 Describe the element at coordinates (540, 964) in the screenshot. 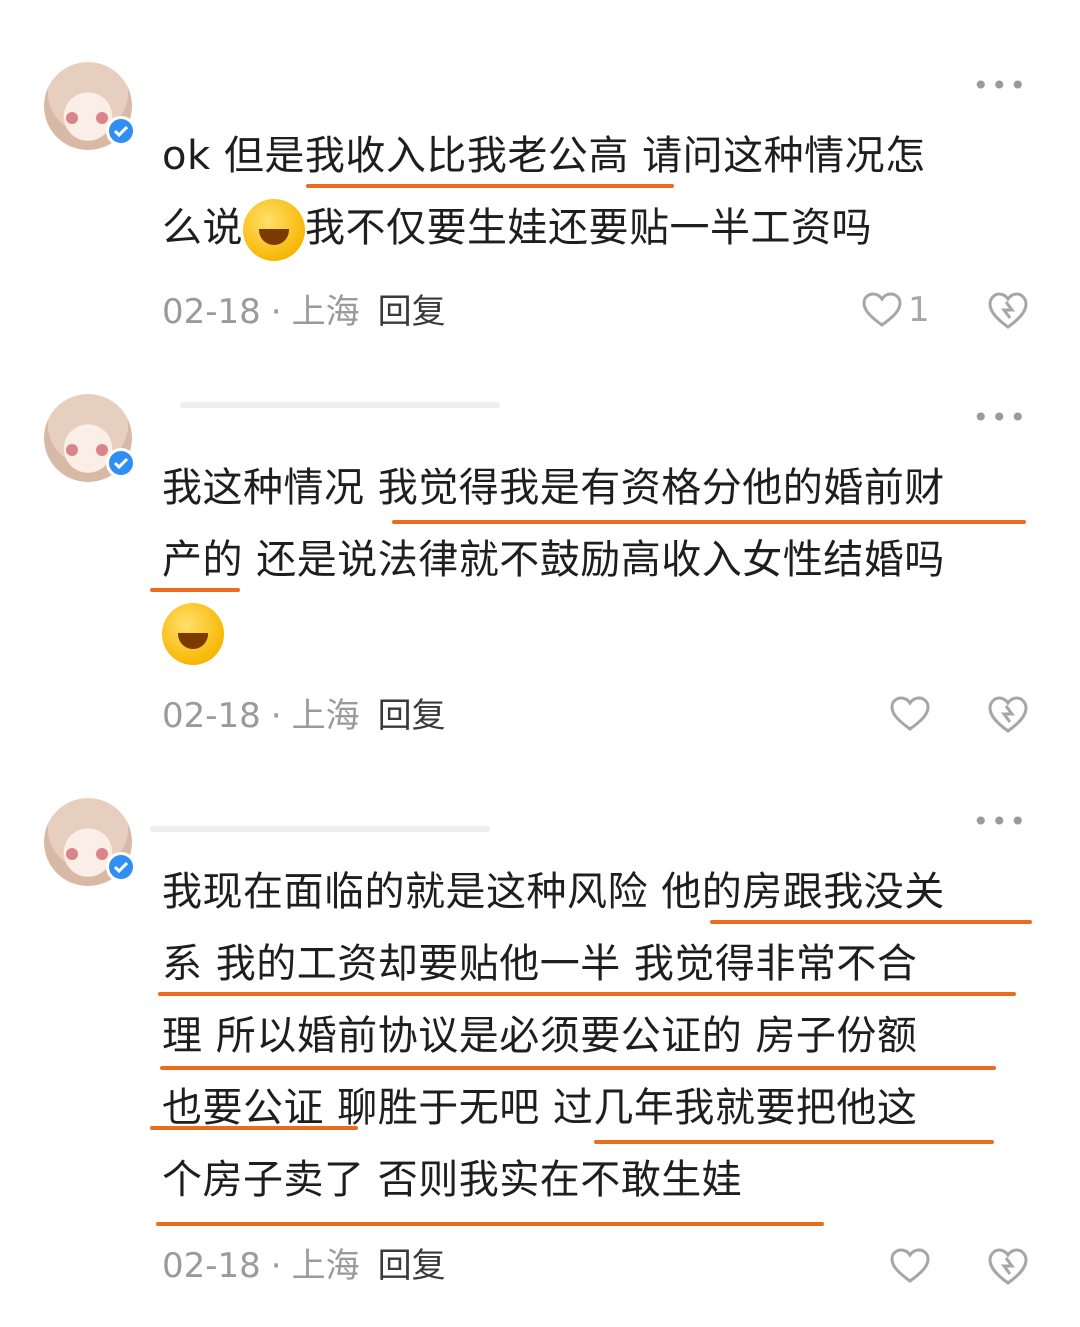

I see `comment-line: 系 我的工资却要贴他一半 我觉得非常不合` at that location.